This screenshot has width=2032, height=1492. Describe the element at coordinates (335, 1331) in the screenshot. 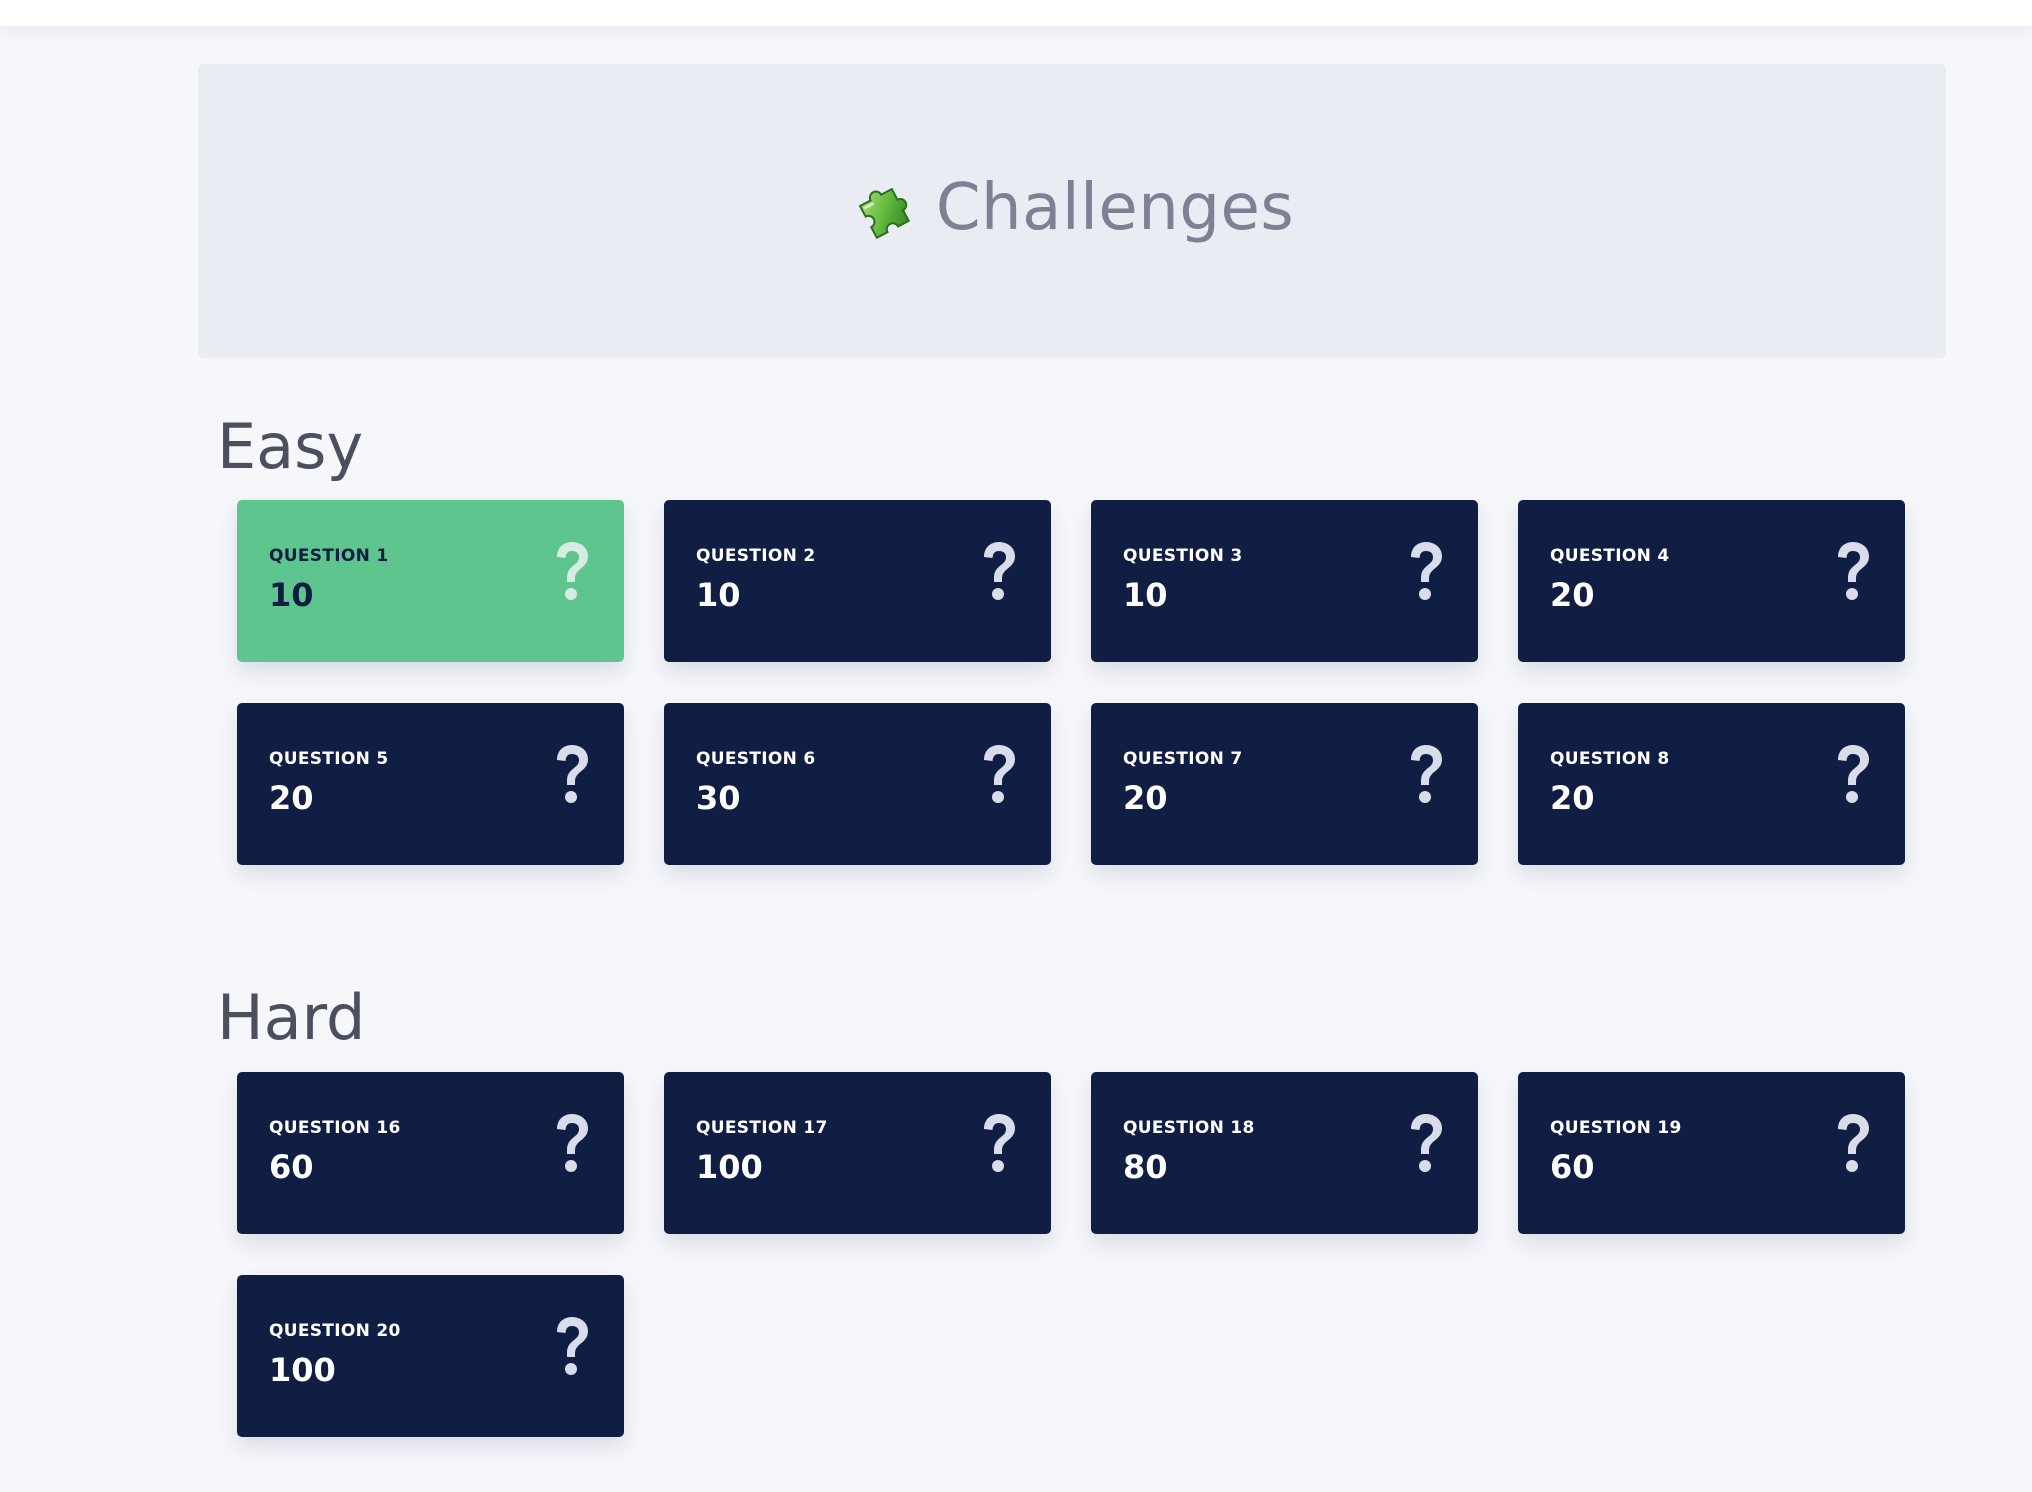

I see `challenge-card-label: QUESTION 20` at that location.